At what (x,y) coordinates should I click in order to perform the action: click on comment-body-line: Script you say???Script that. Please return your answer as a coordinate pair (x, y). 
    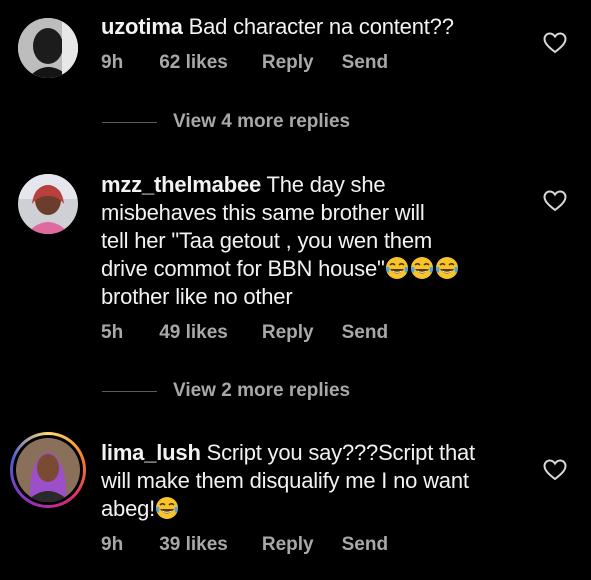
    Looking at the image, I should click on (341, 452).